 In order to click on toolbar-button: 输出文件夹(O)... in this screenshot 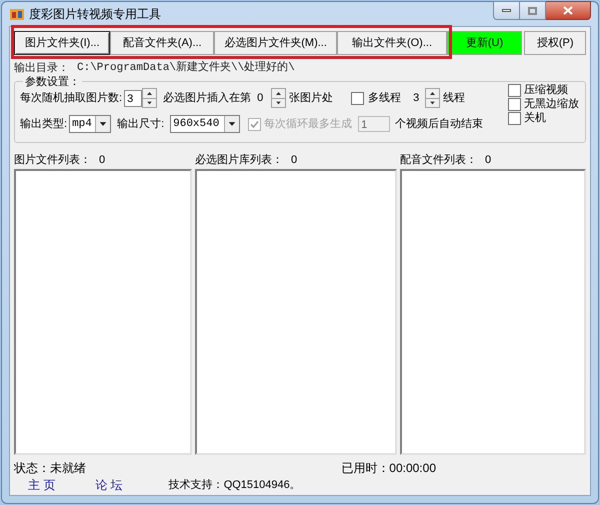, I will do `click(392, 43)`.